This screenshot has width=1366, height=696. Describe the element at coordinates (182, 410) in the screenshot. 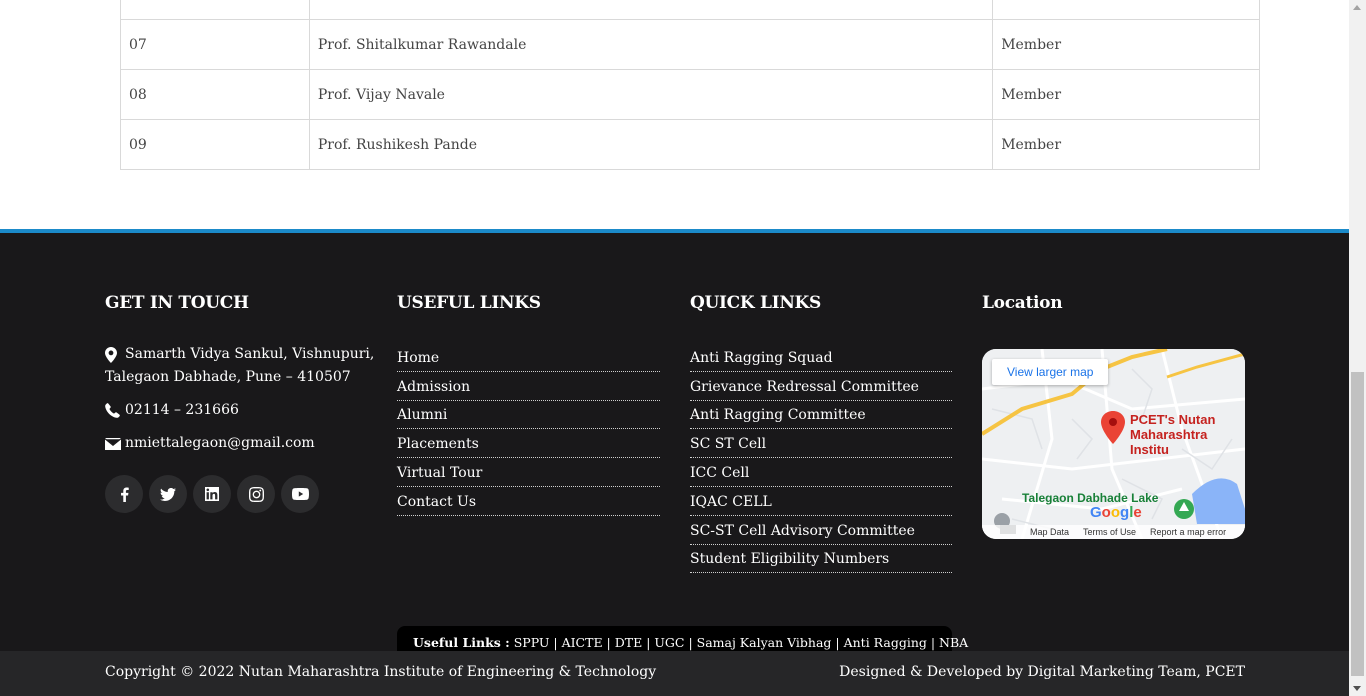

I see `phone-link: 02114 – 231666` at that location.